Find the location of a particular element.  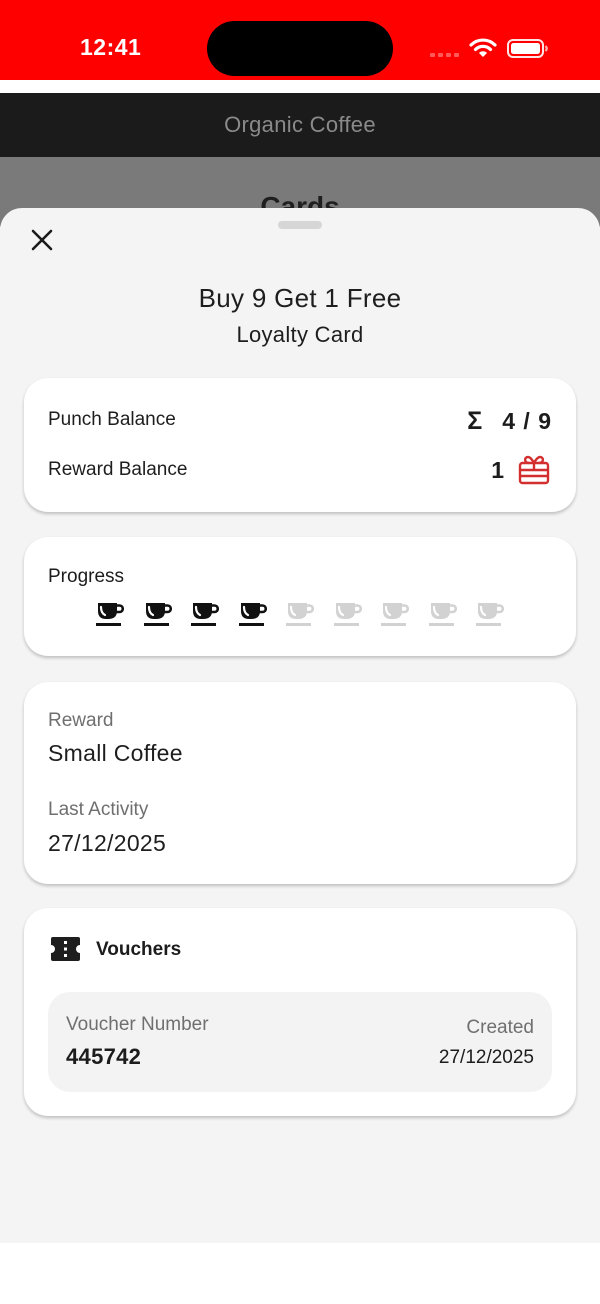

header-spacer is located at coordinates (300, 86).